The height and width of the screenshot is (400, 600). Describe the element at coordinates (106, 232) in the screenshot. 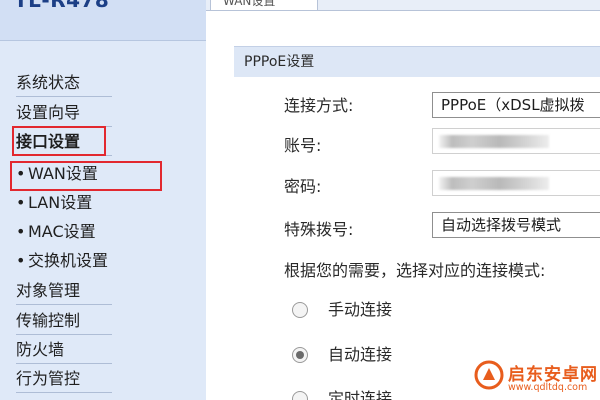

I see `sidebar-subitem-mac: • MAC设置` at that location.